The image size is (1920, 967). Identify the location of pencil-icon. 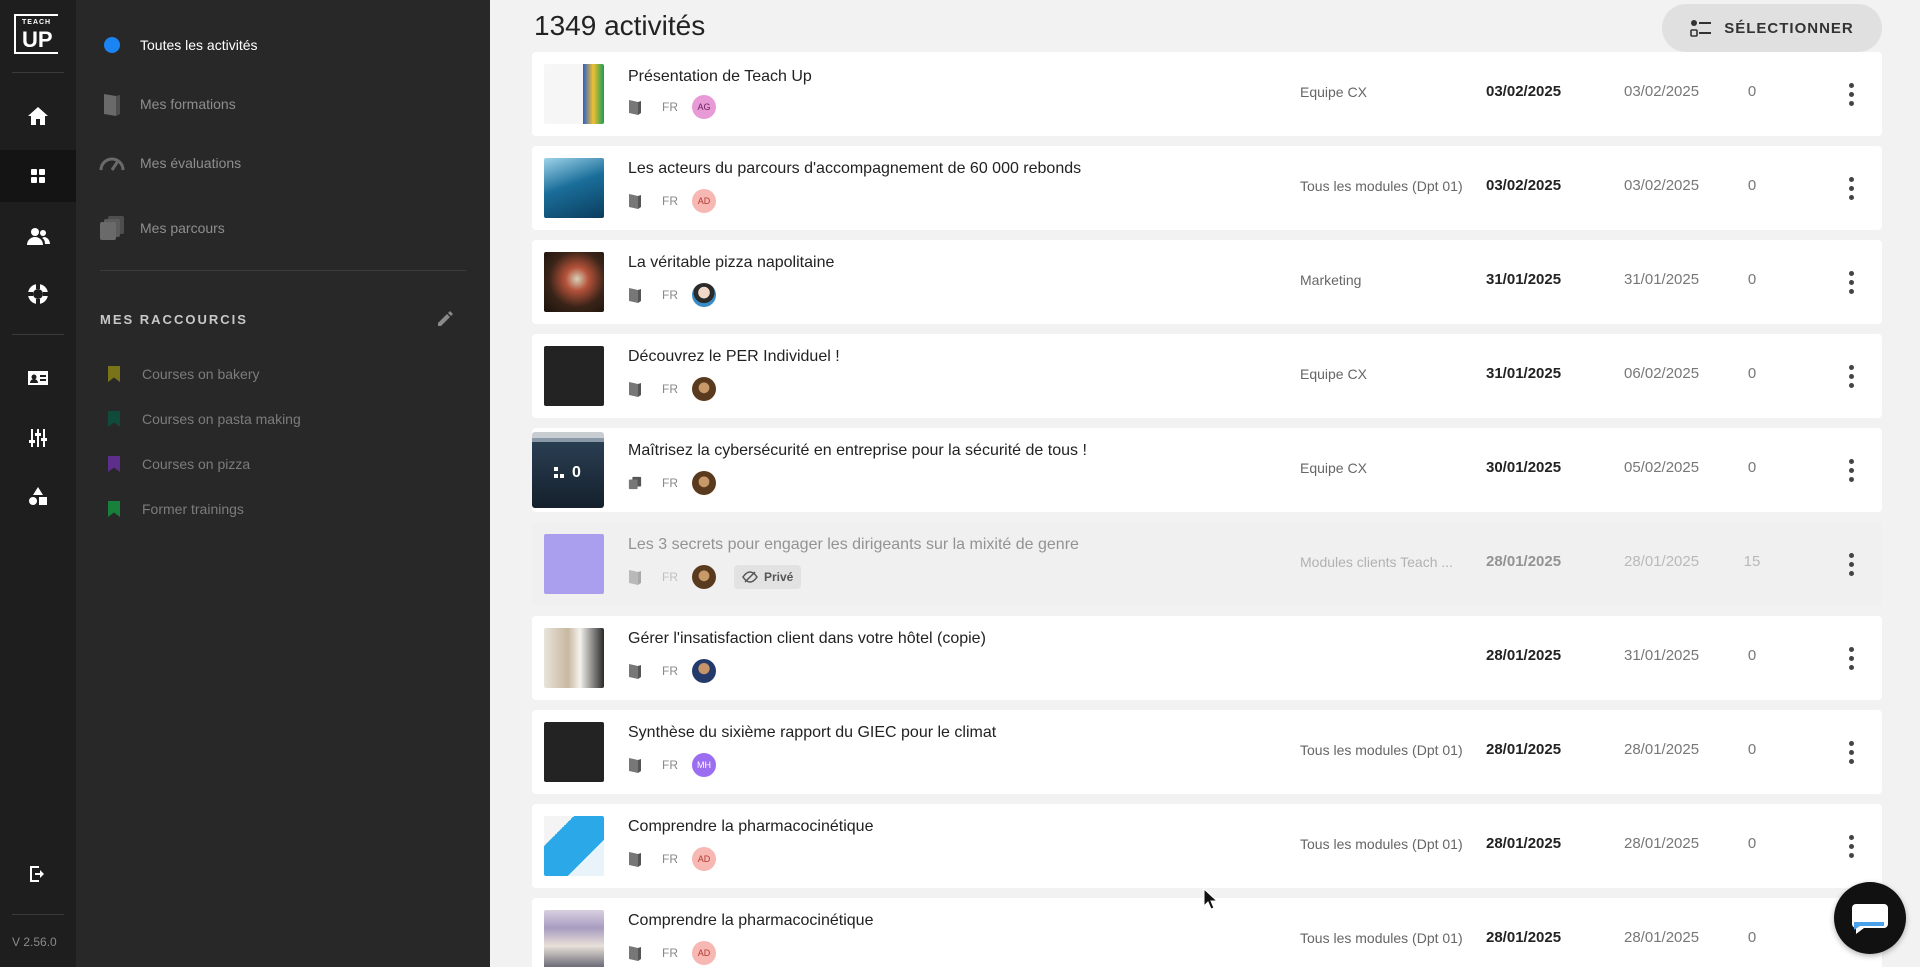
(445, 321).